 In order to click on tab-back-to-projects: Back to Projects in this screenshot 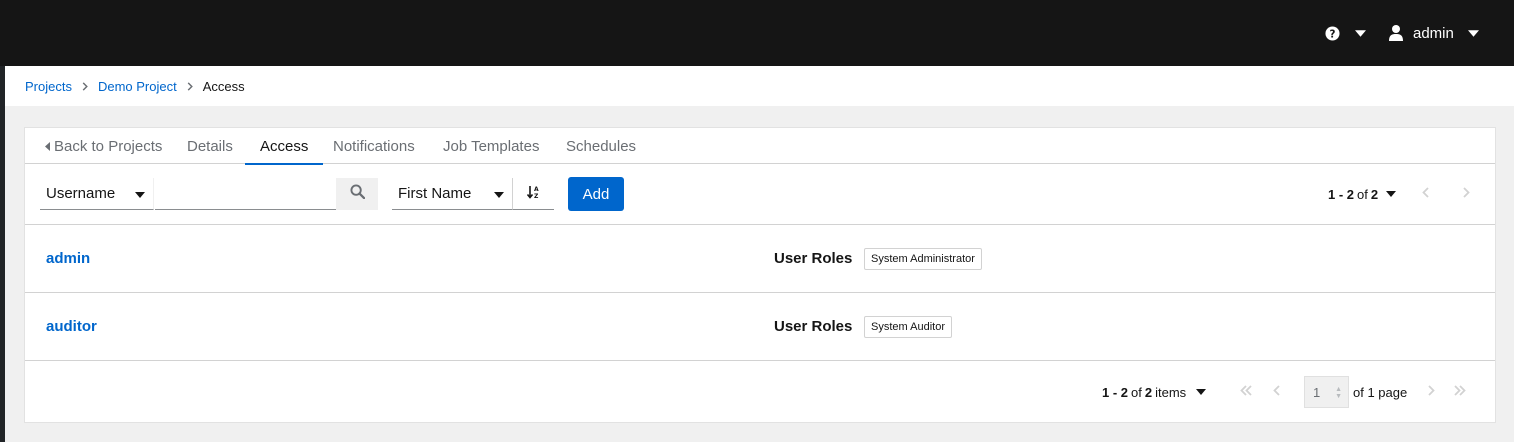, I will do `click(103, 146)`.